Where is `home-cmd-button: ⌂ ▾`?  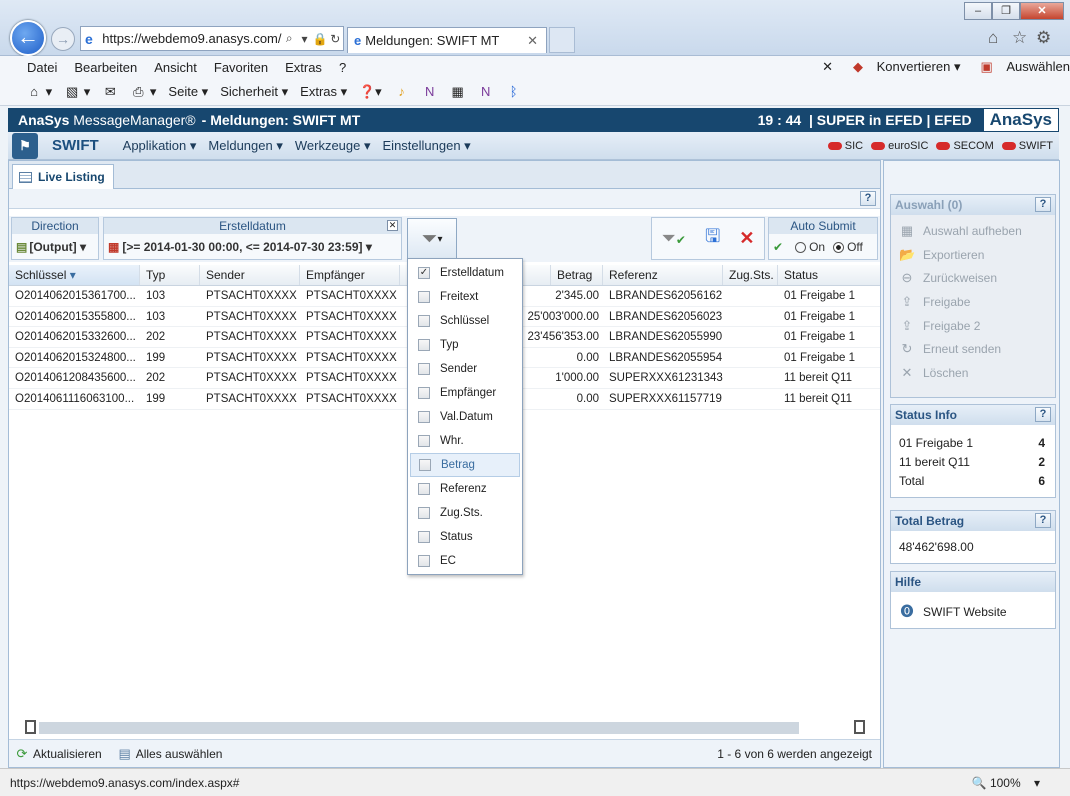
home-cmd-button: ⌂ ▾ is located at coordinates (39, 92).